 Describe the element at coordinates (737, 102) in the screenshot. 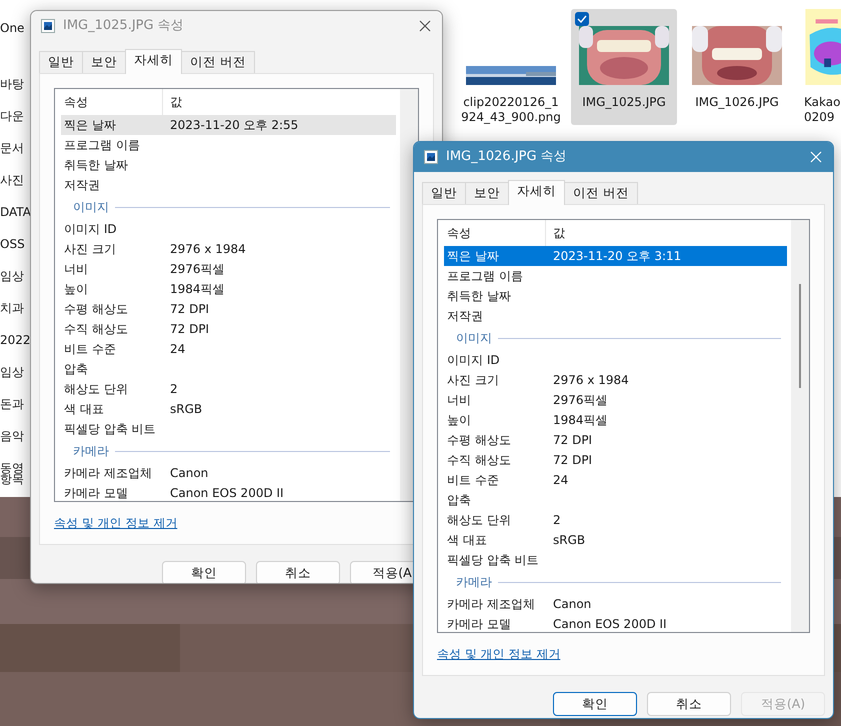

I see `file-name: IMG_1026.JPG` at that location.